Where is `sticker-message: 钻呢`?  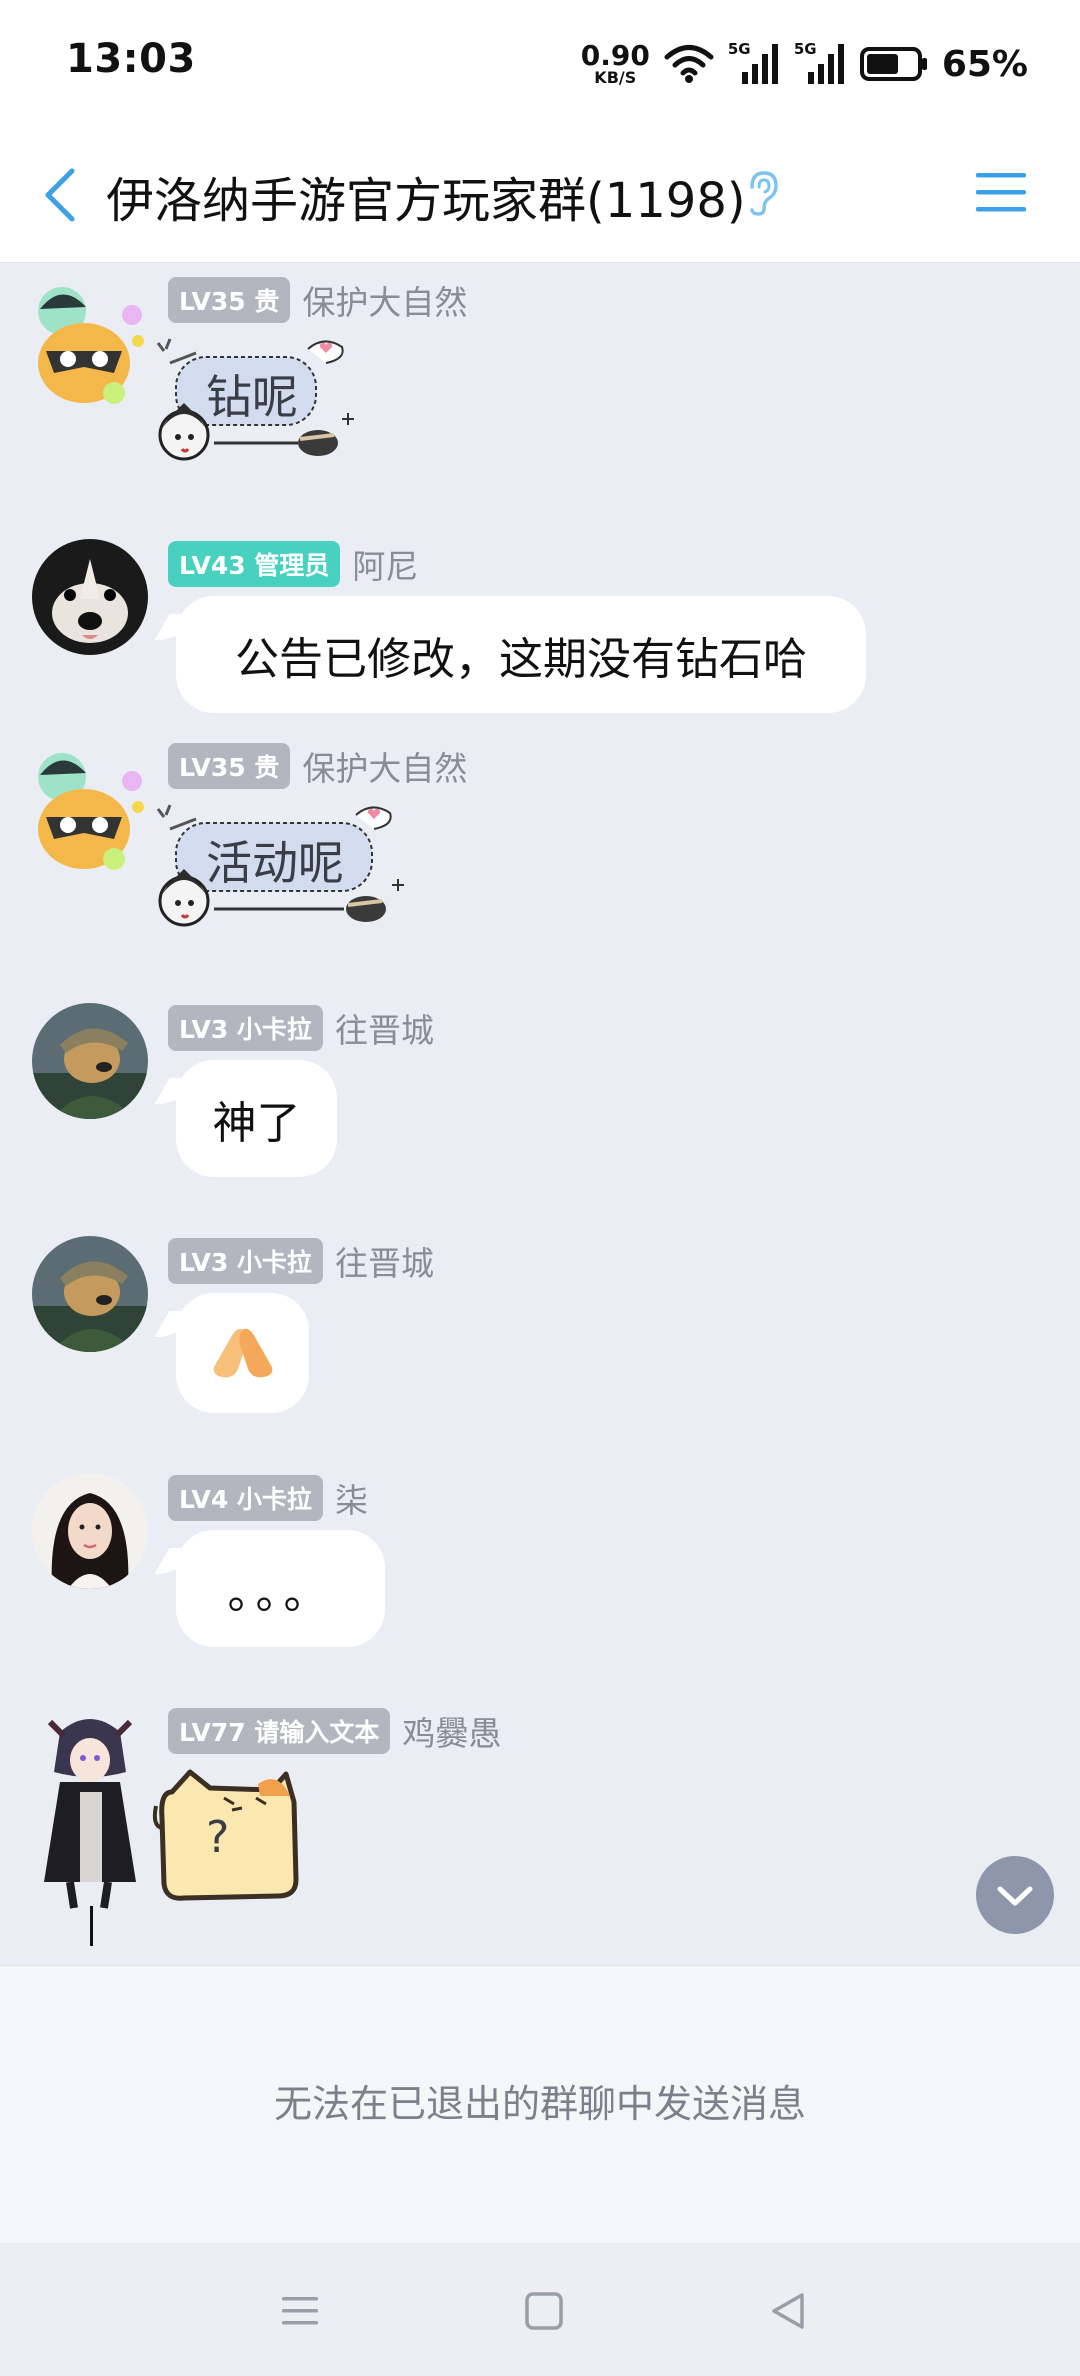 sticker-message: 钻呢 is located at coordinates (258, 401).